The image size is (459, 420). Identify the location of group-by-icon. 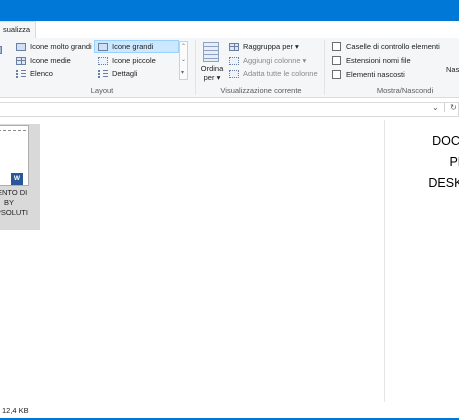
(234, 46).